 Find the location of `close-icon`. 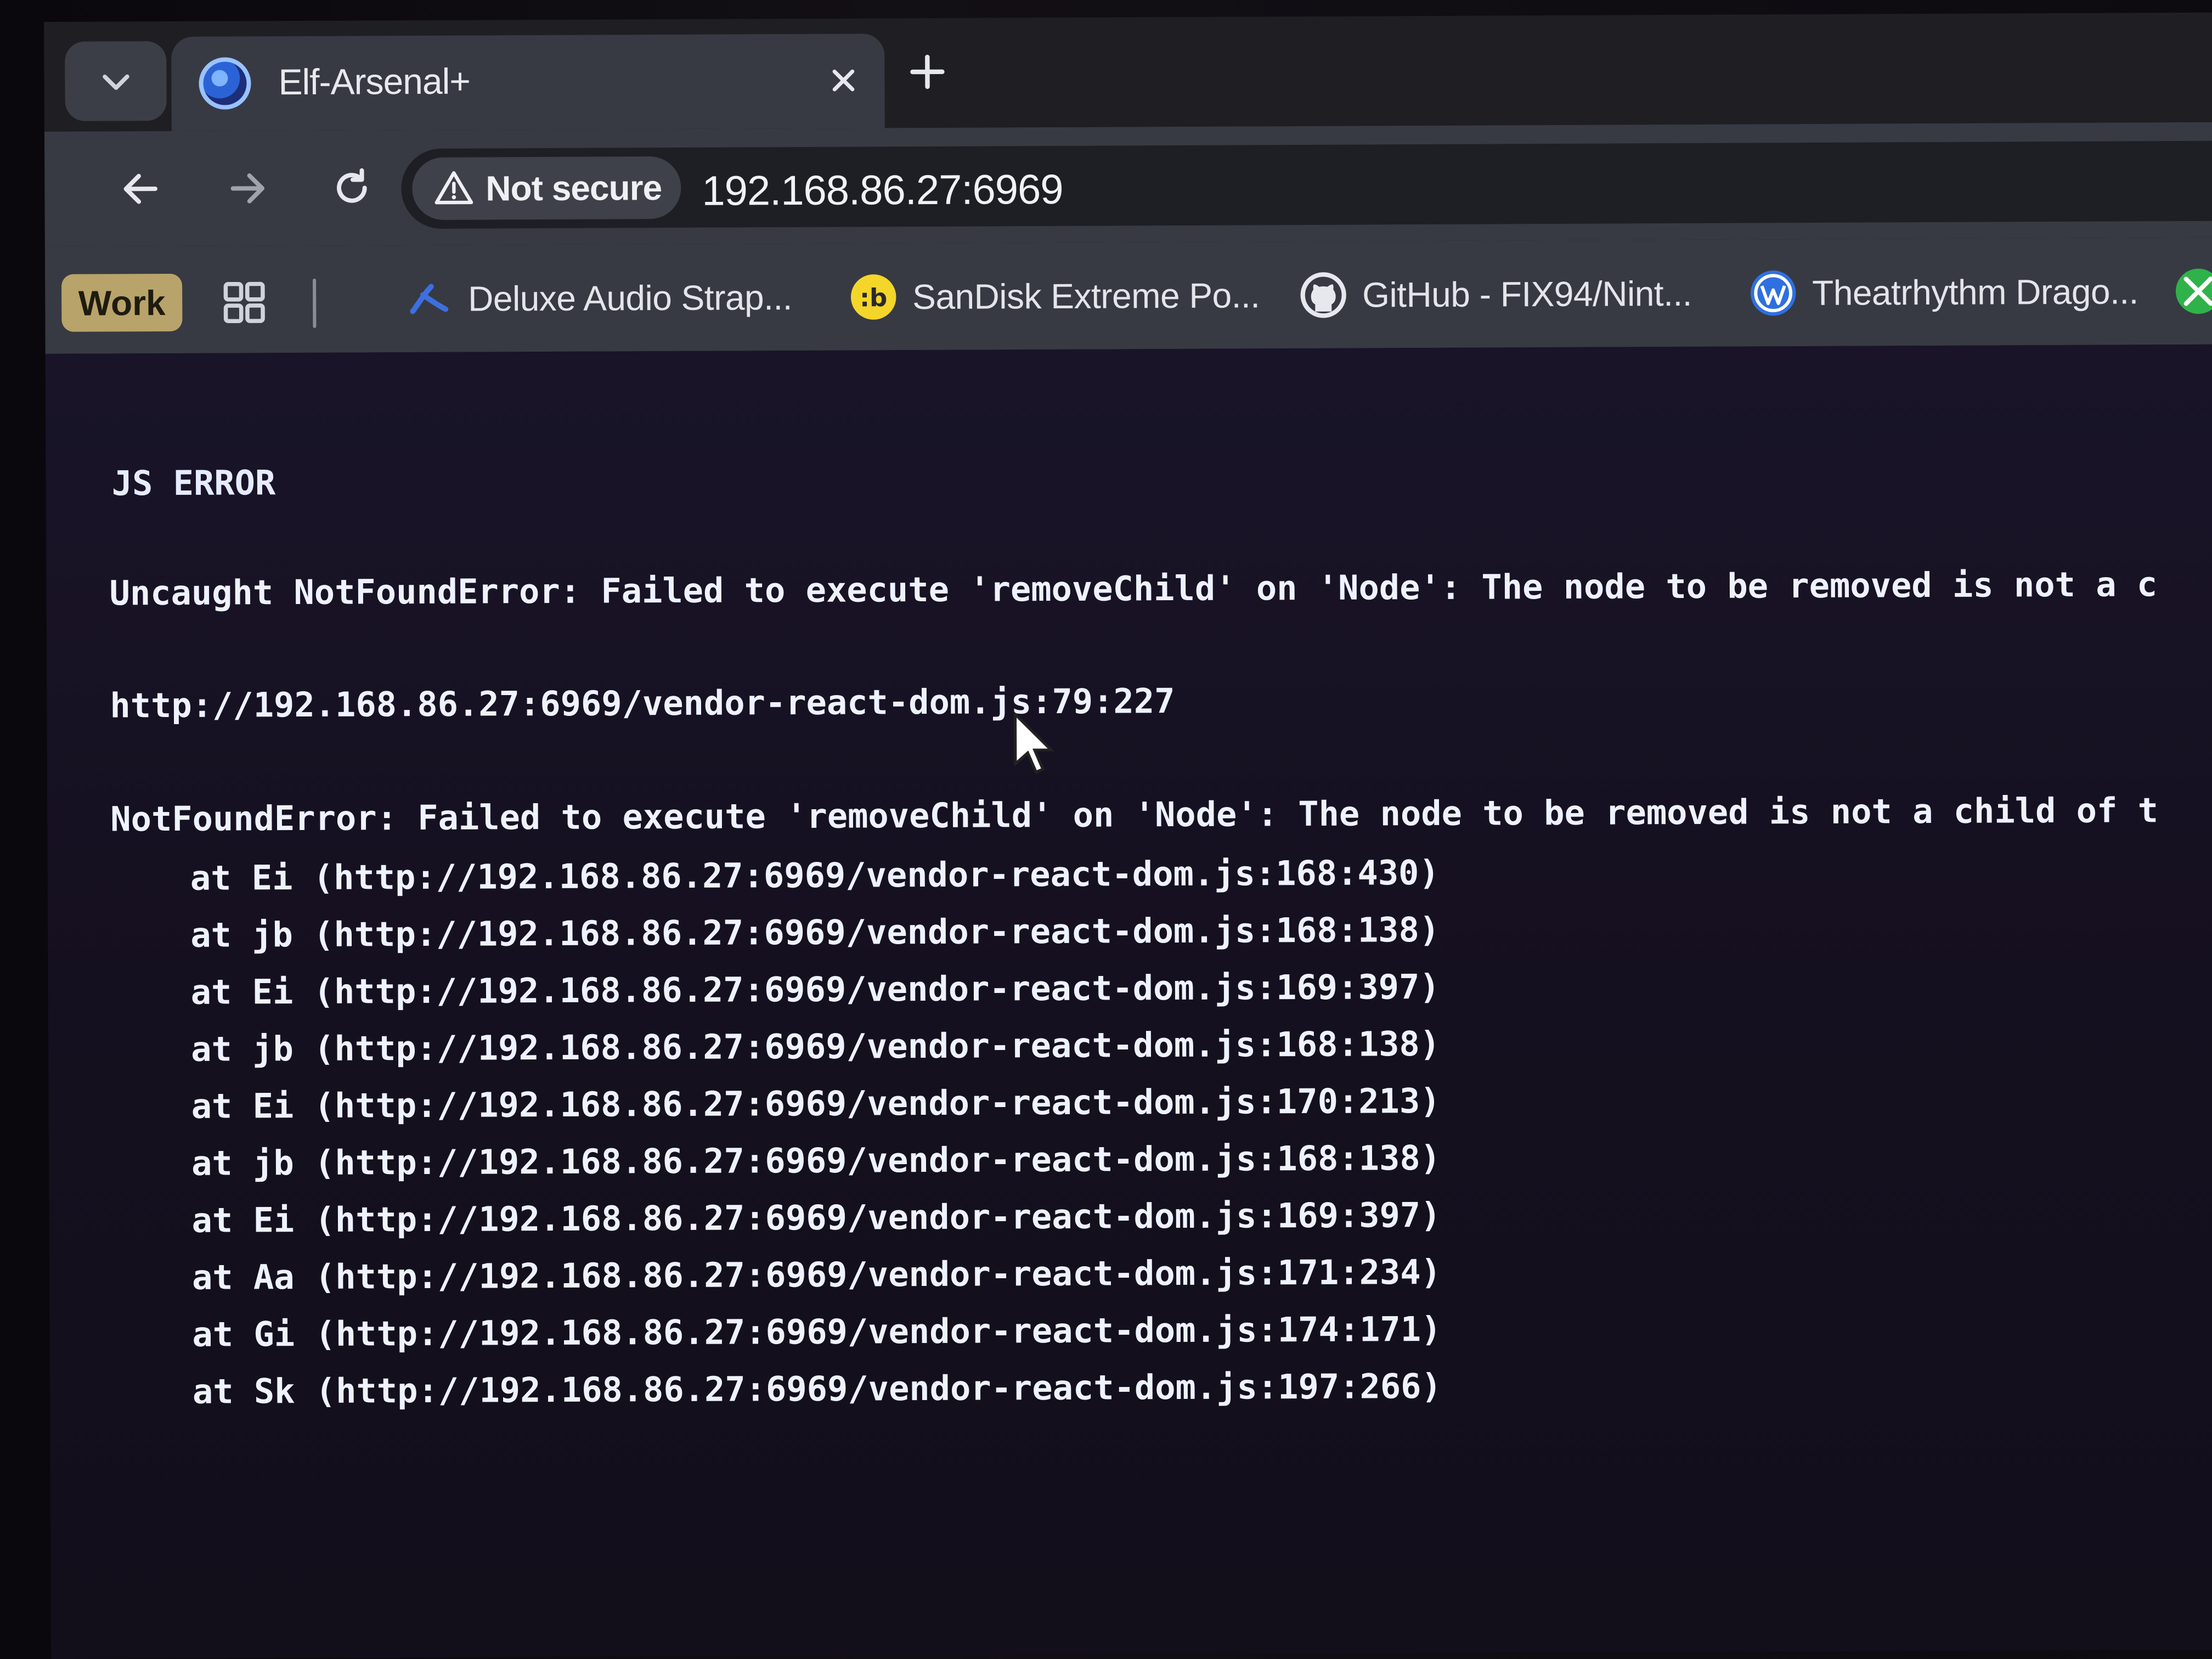

close-icon is located at coordinates (844, 81).